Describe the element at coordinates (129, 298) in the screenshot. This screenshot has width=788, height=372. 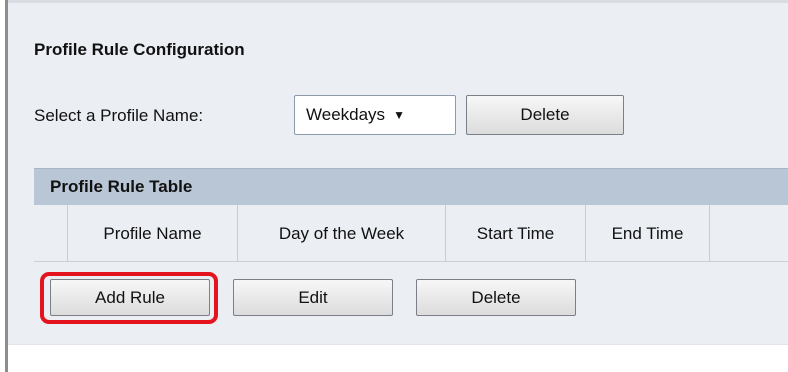
I see `add-rule-highlight` at that location.